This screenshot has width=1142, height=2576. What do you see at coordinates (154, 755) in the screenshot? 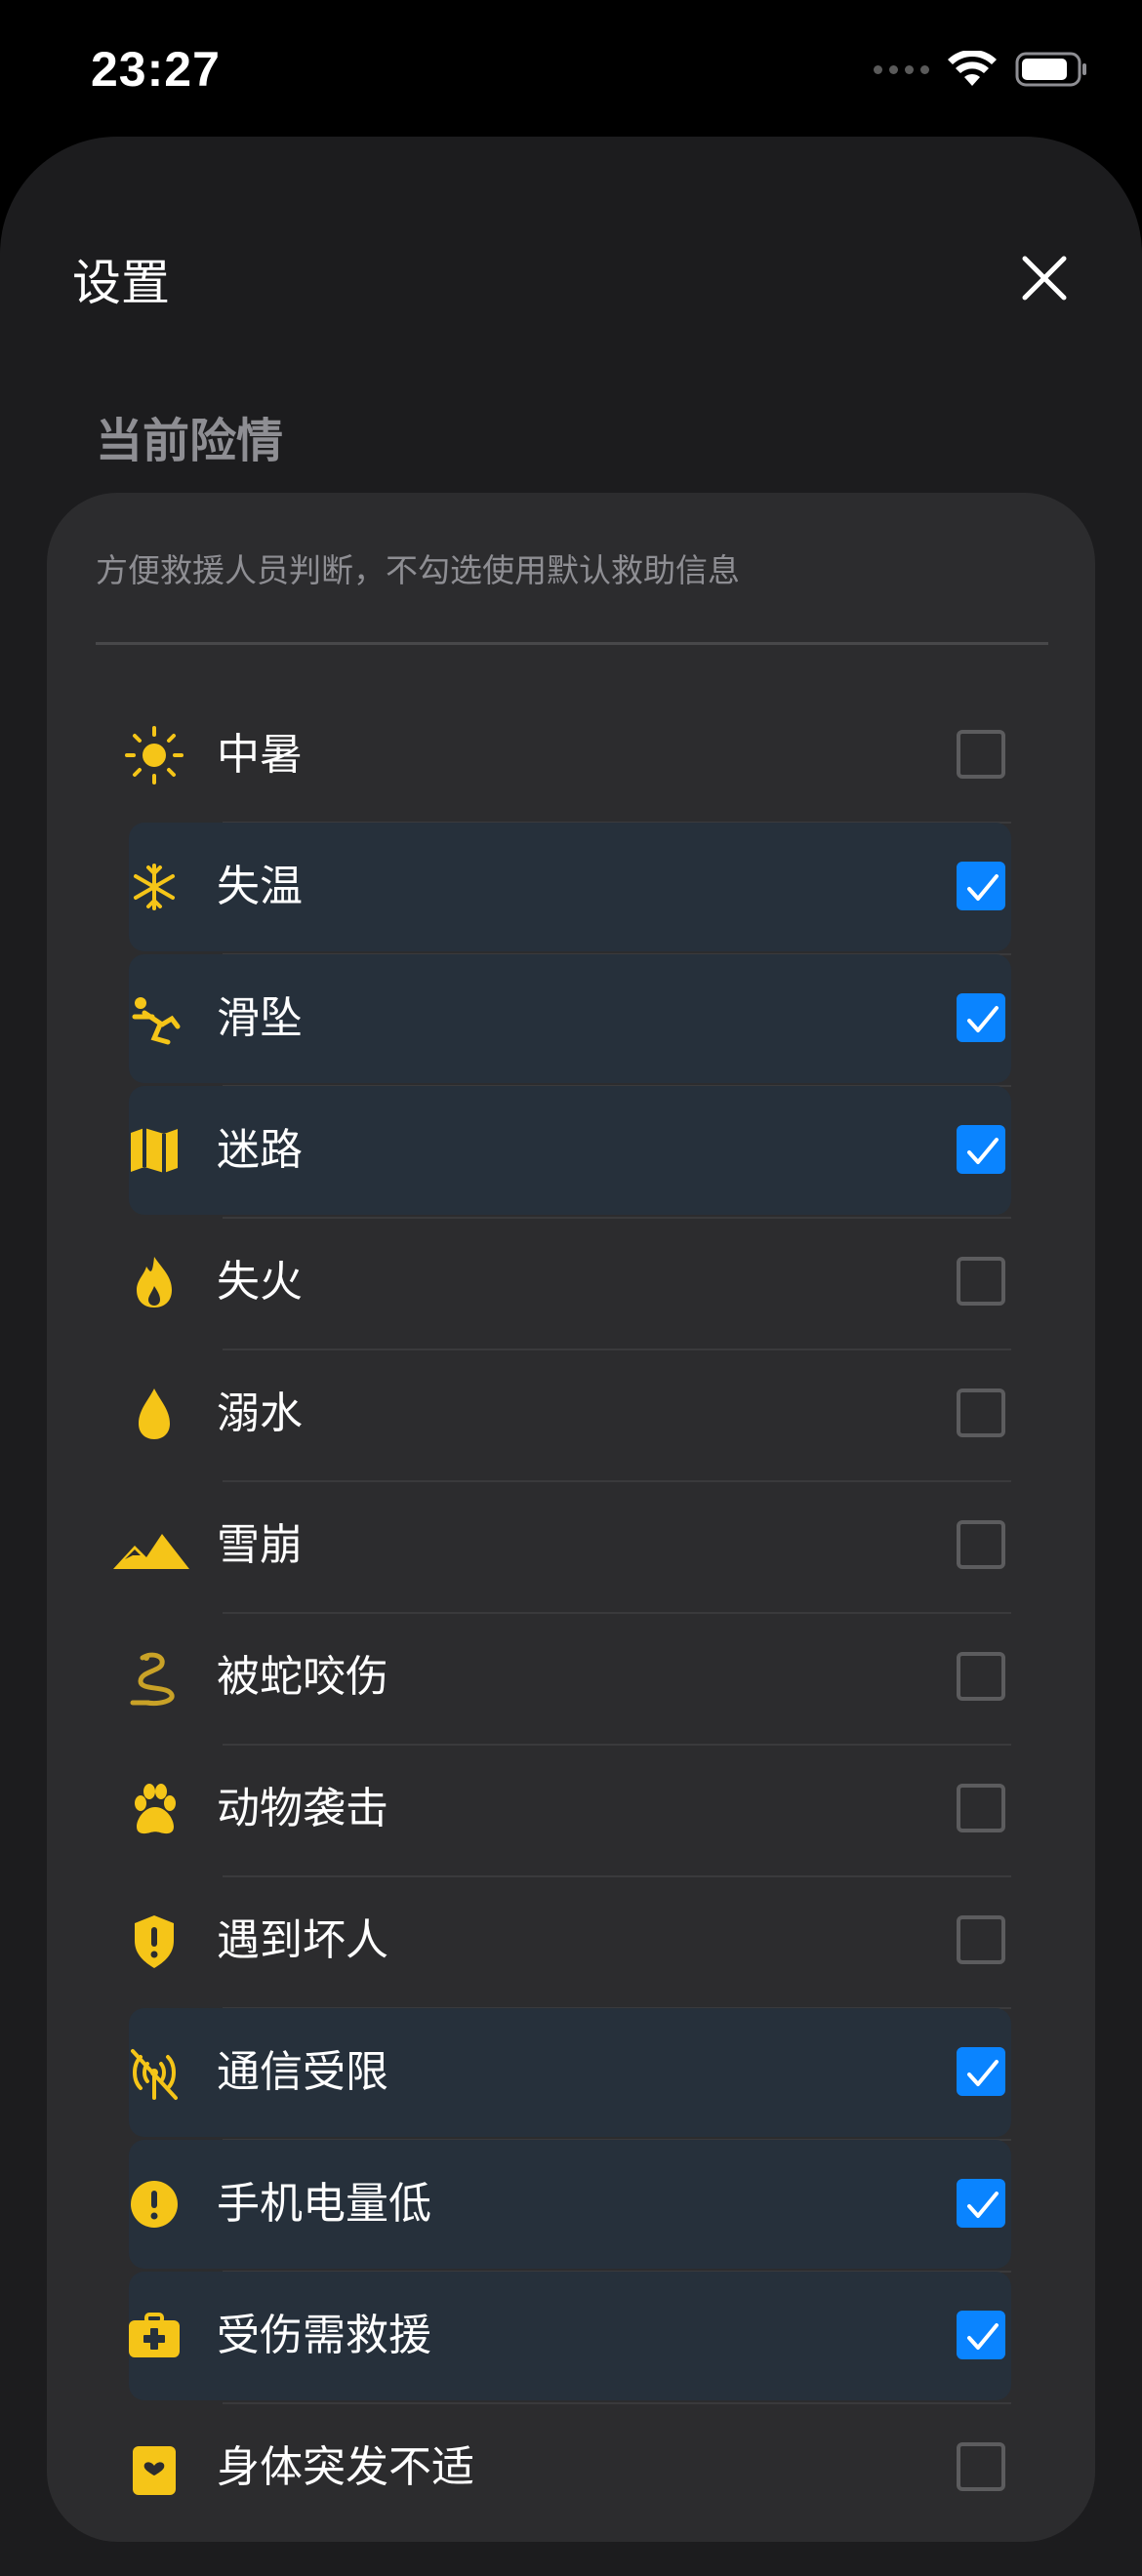
I see `sun-icon` at bounding box center [154, 755].